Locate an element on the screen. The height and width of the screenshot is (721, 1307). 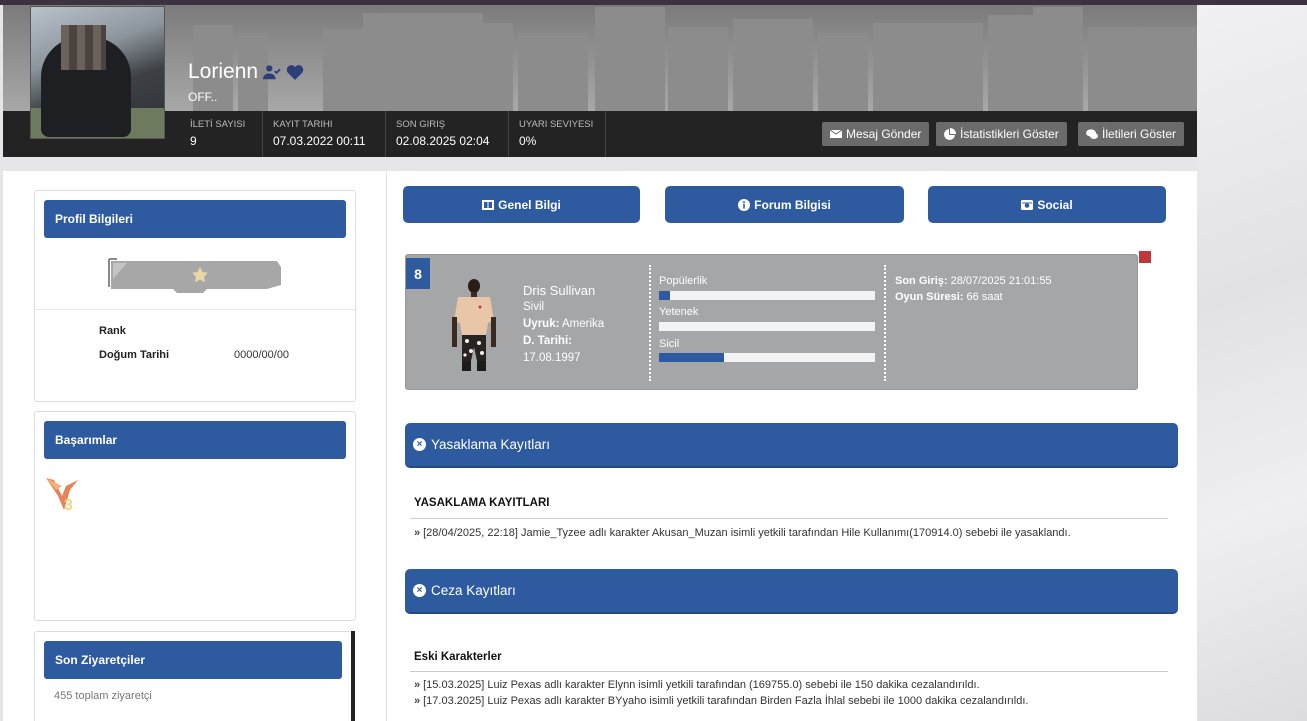
send-message-button: Mesaj Gönder is located at coordinates (876, 134).